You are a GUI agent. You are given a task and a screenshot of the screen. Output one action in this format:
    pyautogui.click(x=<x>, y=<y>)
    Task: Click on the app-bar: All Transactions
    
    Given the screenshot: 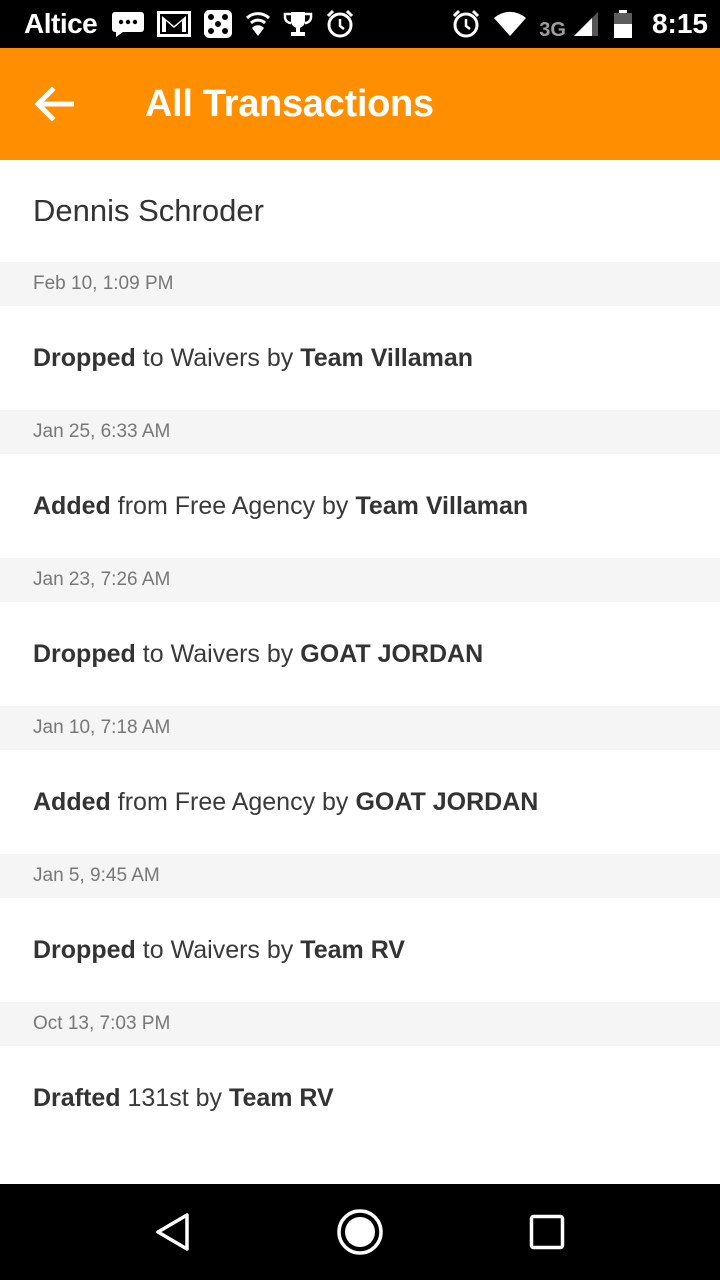 What is the action you would take?
    pyautogui.click(x=360, y=104)
    